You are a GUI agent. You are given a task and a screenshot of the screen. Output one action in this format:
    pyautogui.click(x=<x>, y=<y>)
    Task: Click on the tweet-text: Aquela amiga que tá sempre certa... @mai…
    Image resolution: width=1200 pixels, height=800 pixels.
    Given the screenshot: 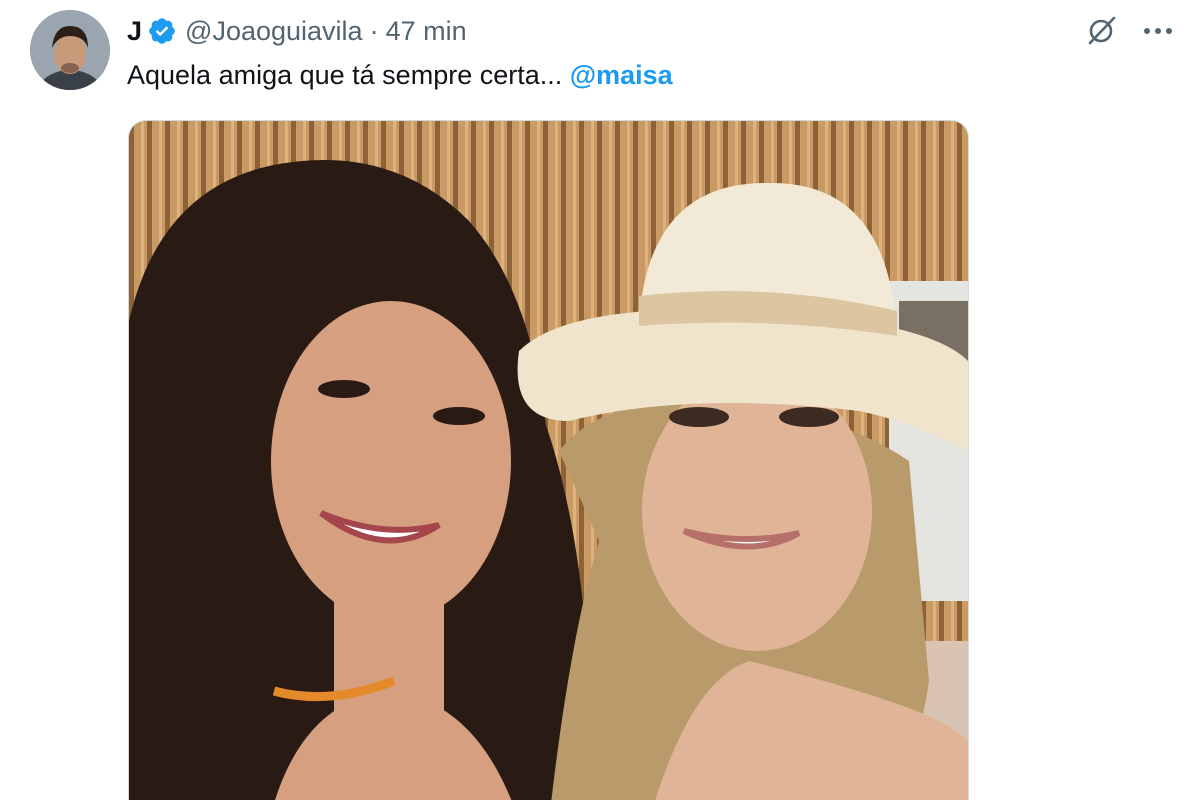 What is the action you would take?
    pyautogui.click(x=400, y=75)
    